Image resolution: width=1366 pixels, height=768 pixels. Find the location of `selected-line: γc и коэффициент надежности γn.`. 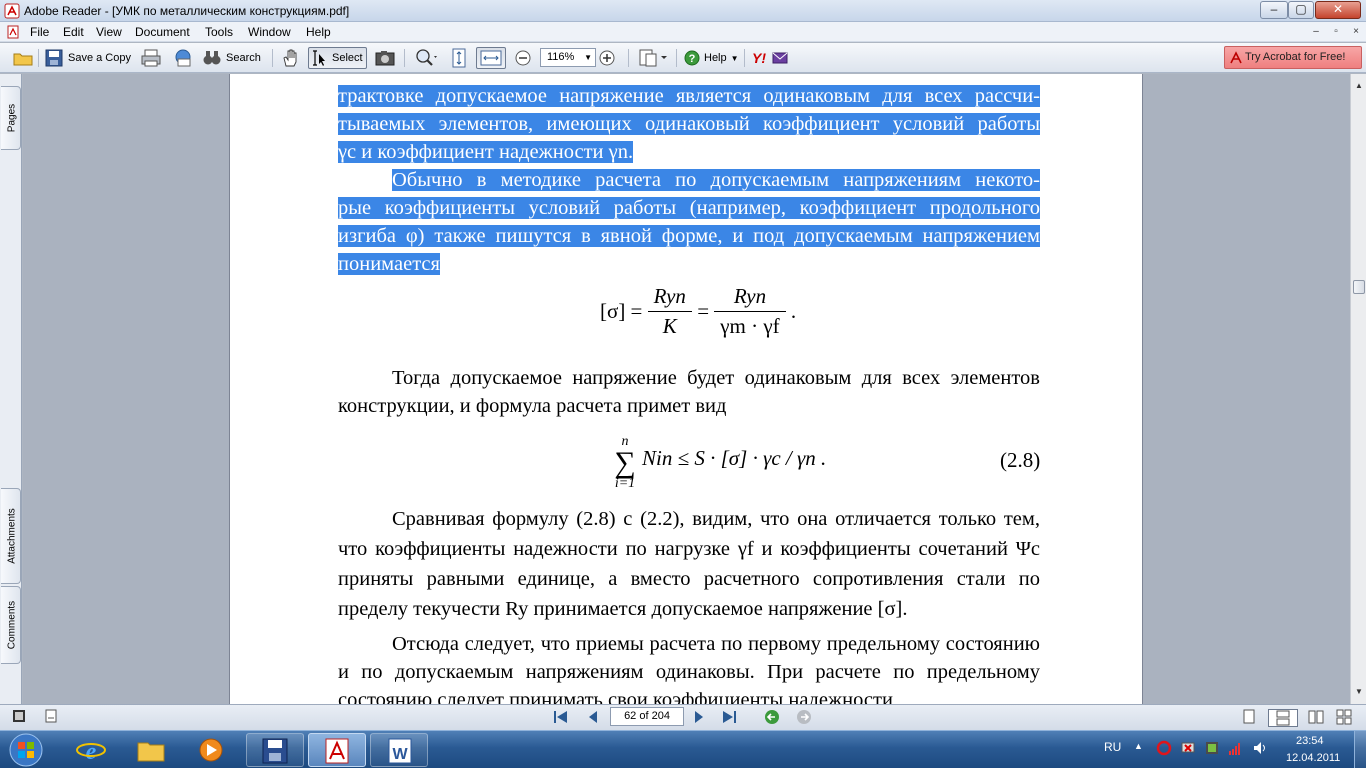

selected-line: γc и коэффициент надежности γn. is located at coordinates (486, 152).